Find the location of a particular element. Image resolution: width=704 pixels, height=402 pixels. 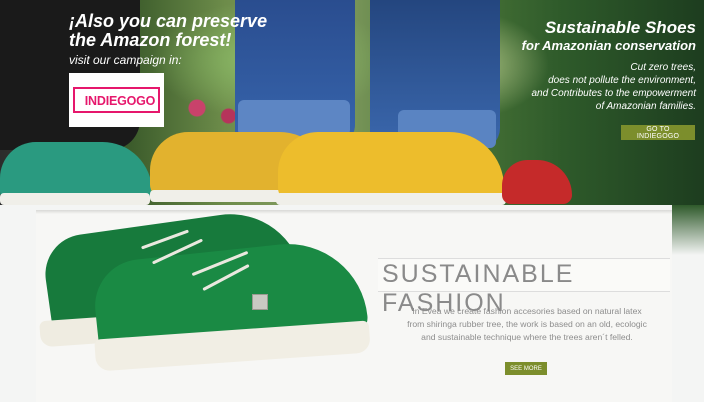

hero-red-shoe is located at coordinates (537, 182).